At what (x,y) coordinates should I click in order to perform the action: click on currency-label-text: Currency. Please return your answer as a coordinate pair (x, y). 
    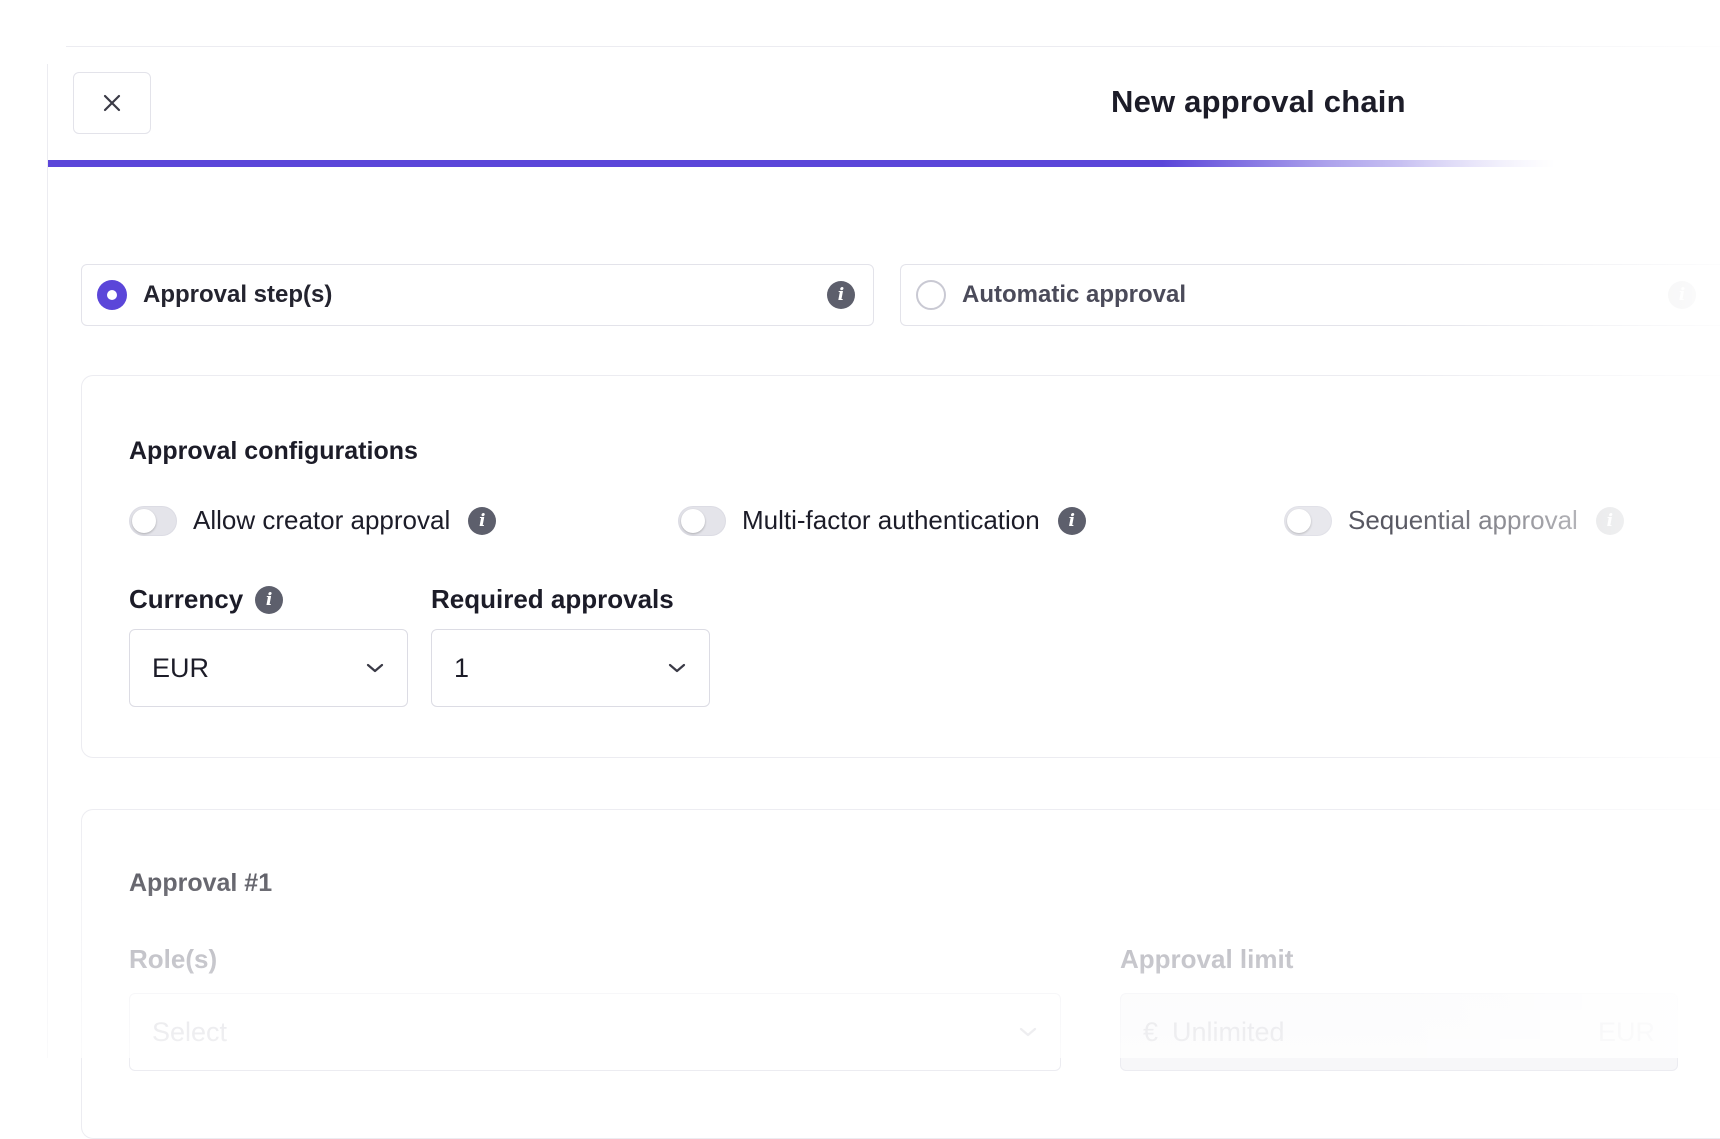
    Looking at the image, I should click on (186, 599).